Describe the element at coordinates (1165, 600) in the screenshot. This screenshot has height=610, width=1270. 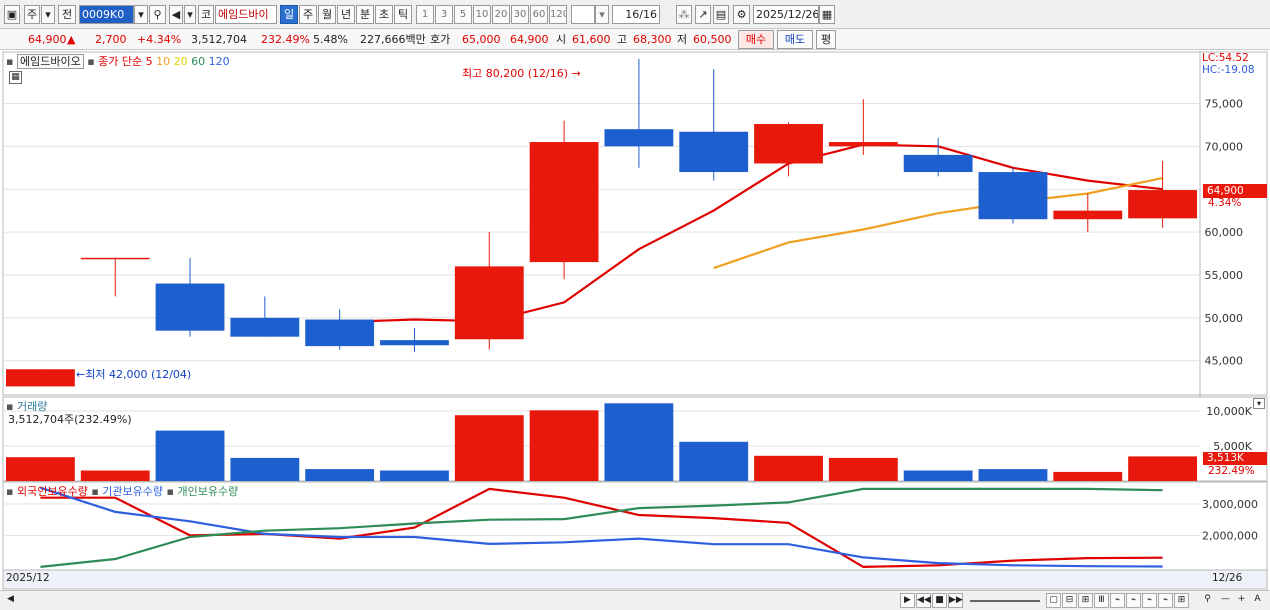
I see `tool-icon-4: ⌁` at that location.